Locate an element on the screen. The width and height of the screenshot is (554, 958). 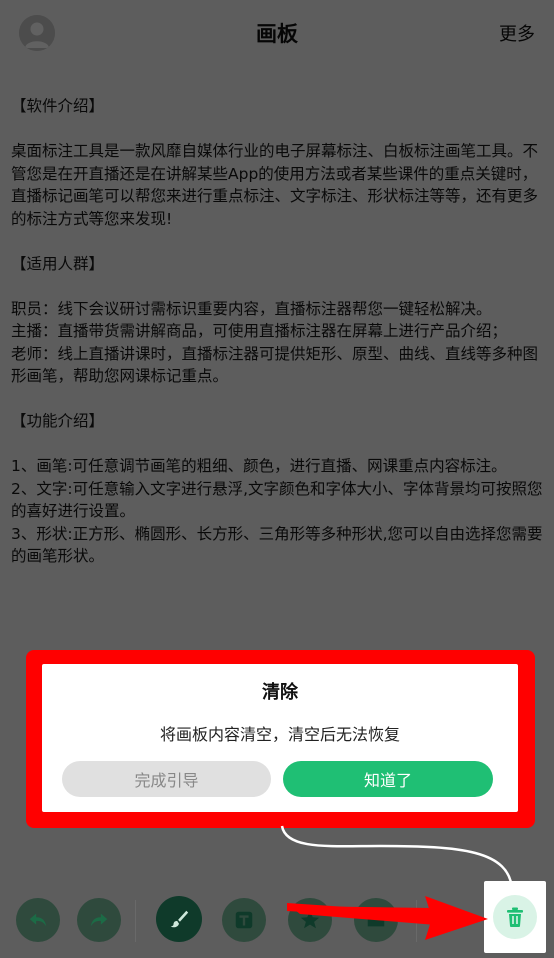
finish-guide-button: 完成引导 is located at coordinates (166, 779).